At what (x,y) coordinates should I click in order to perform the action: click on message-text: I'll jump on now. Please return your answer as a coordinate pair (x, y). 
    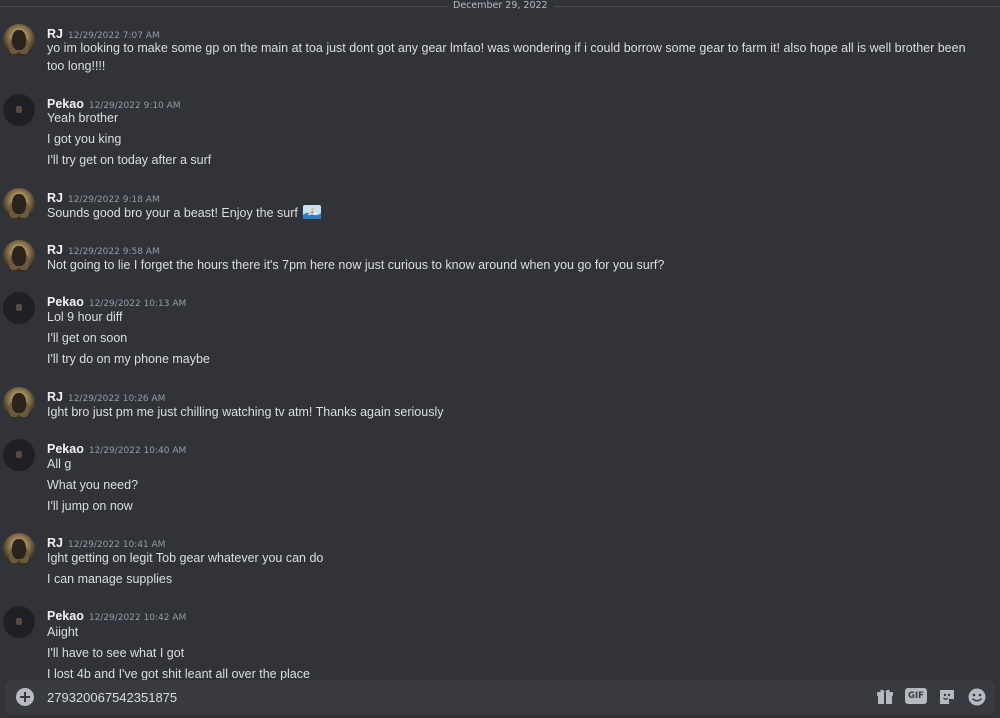
    Looking at the image, I should click on (90, 506).